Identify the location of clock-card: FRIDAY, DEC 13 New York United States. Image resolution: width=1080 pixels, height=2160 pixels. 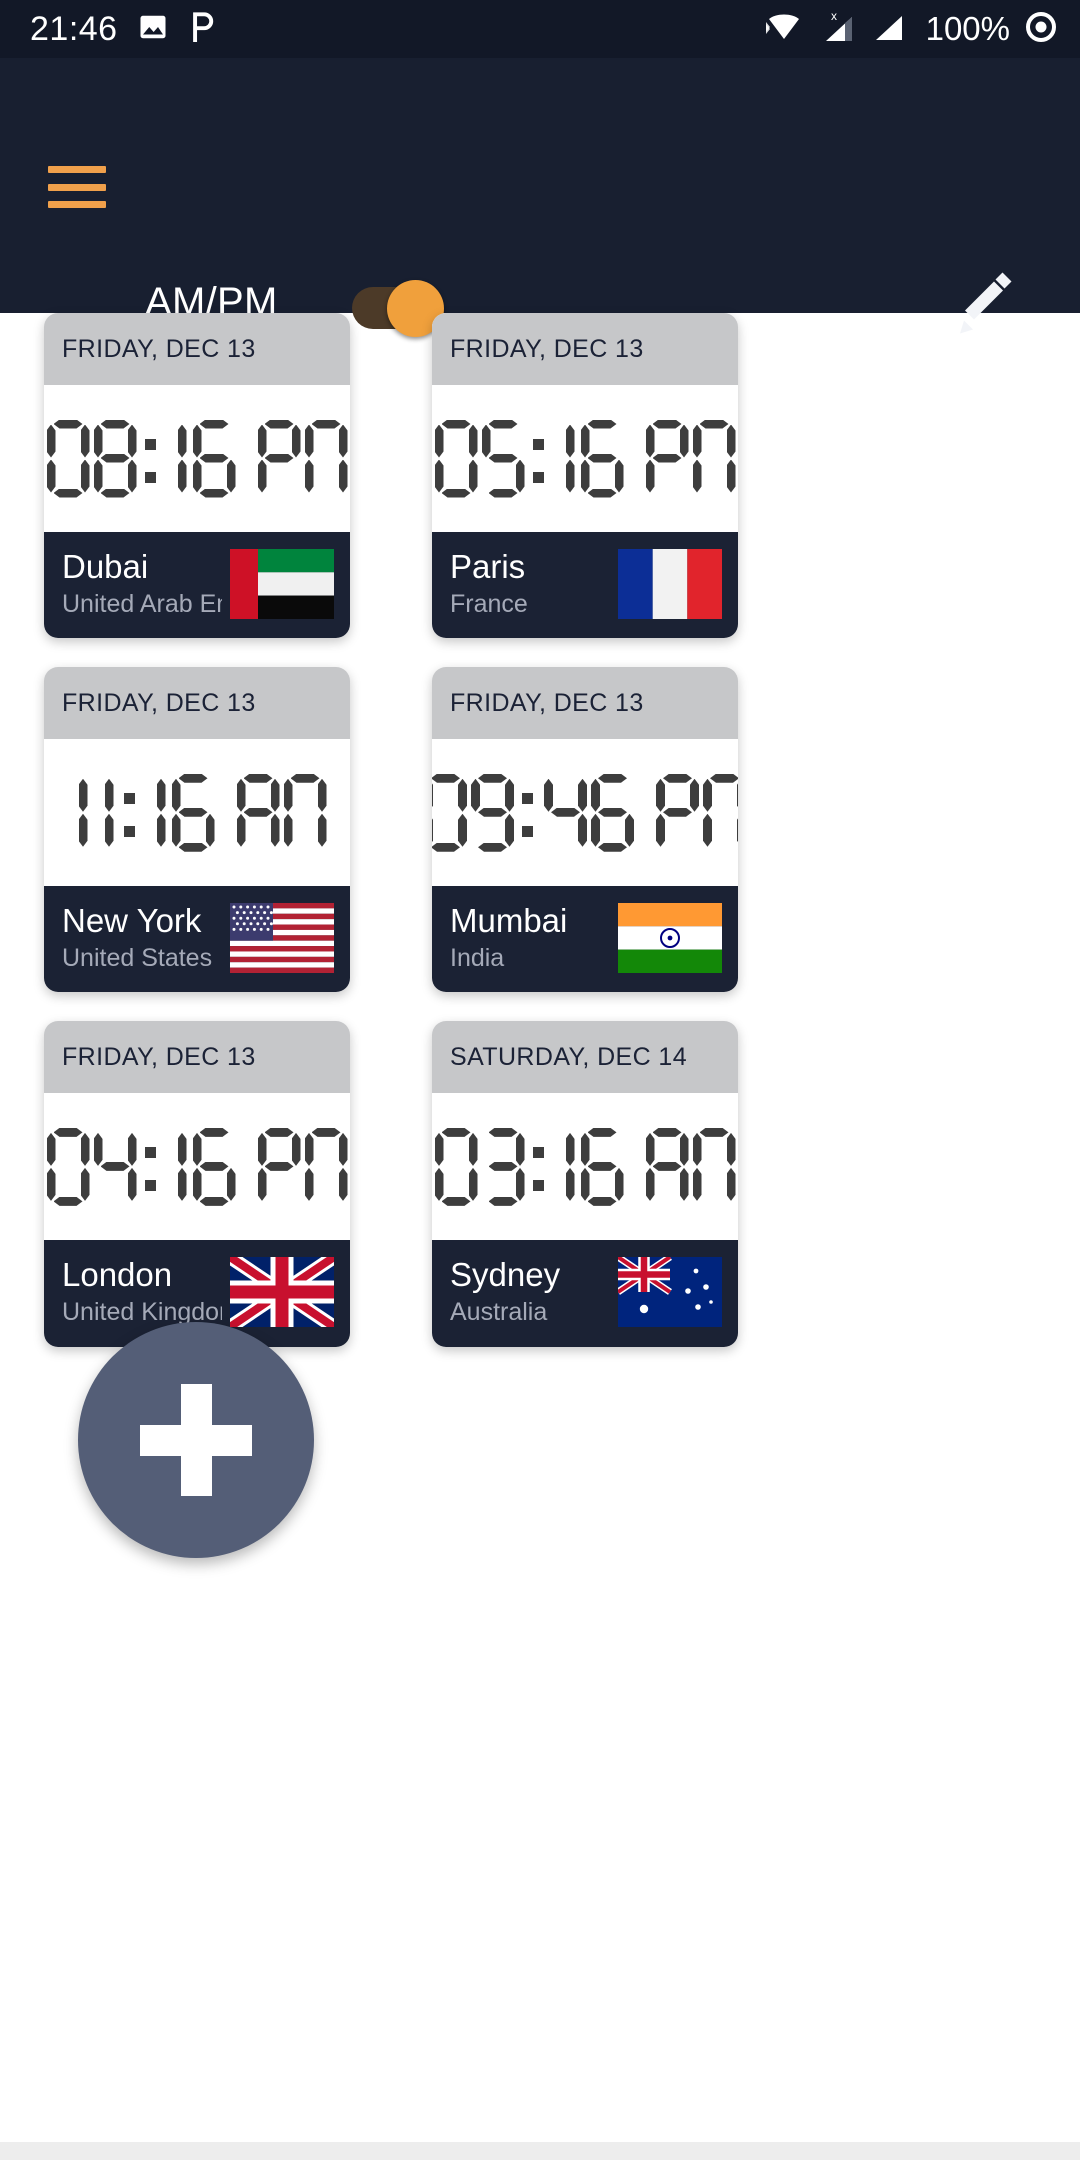
(197, 830).